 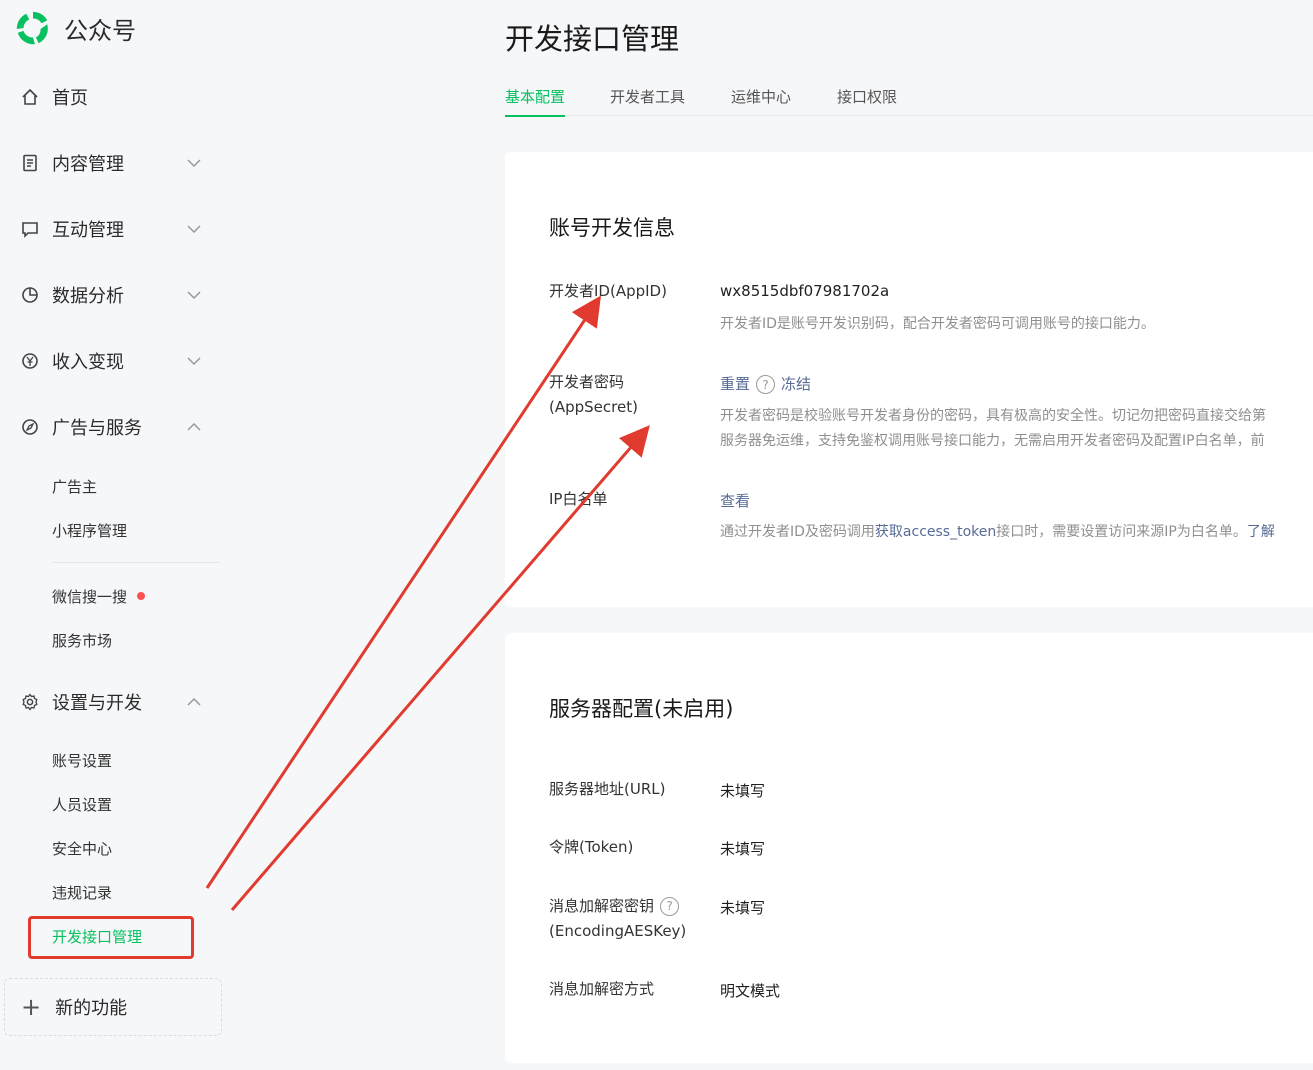 I want to click on sidebar-item-interaction: 互动管理, so click(x=110, y=229).